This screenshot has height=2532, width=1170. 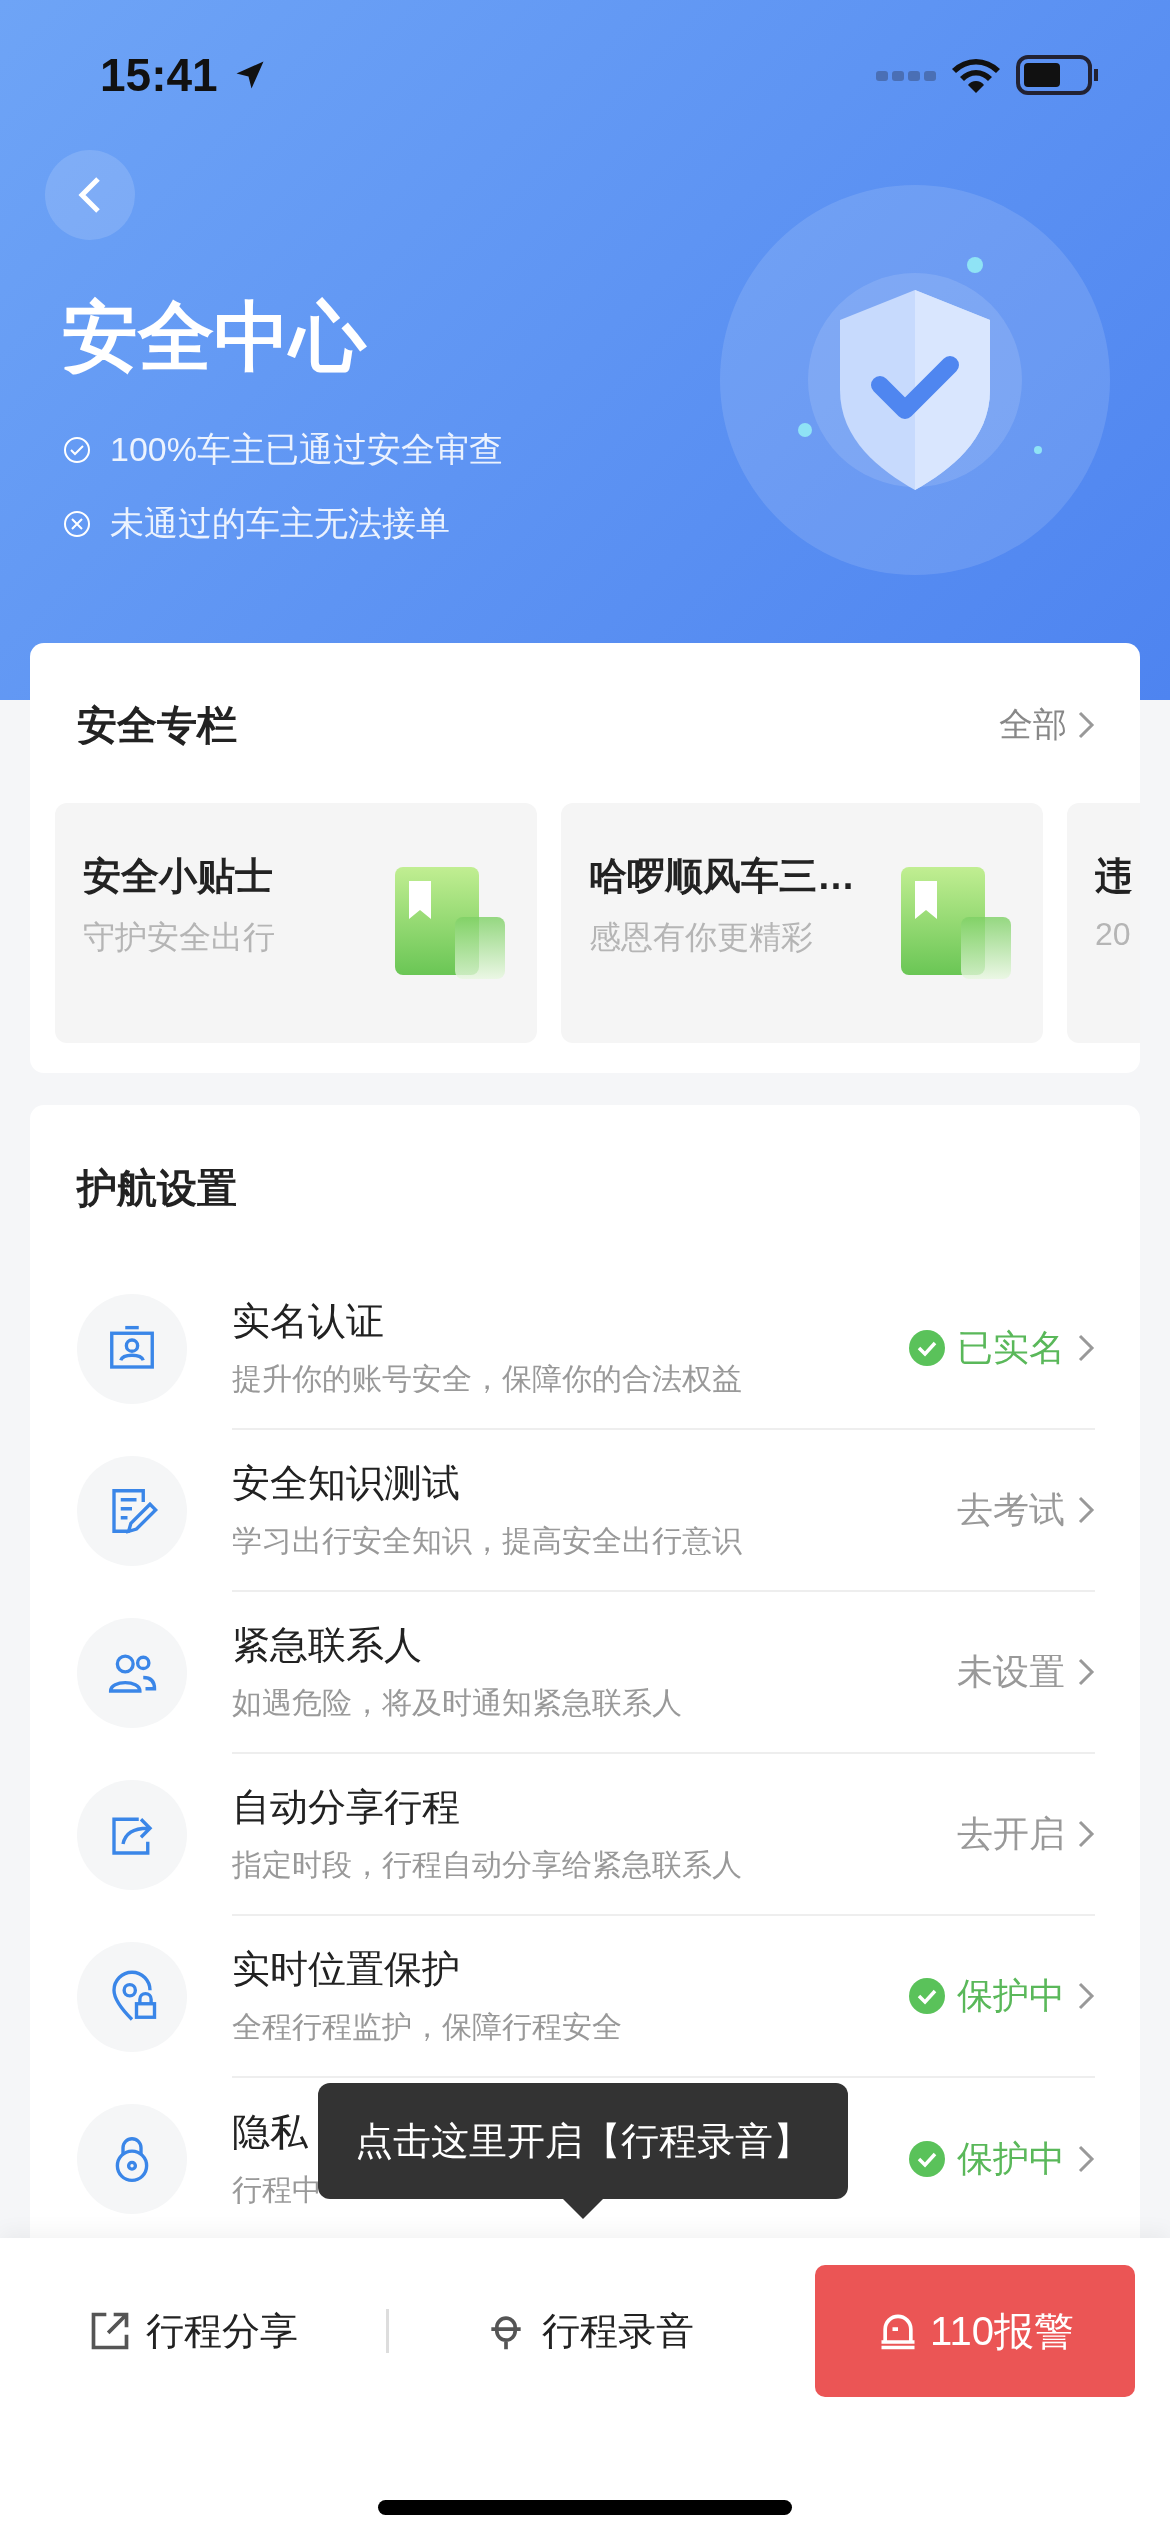 What do you see at coordinates (346, 1807) in the screenshot?
I see `setting-title: 自动分享行程` at bounding box center [346, 1807].